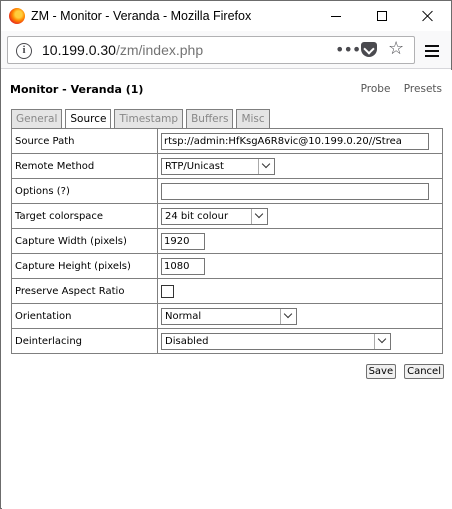 This screenshot has height=509, width=452. What do you see at coordinates (194, 166) in the screenshot?
I see `remote-method-value: RTP/Unicast` at bounding box center [194, 166].